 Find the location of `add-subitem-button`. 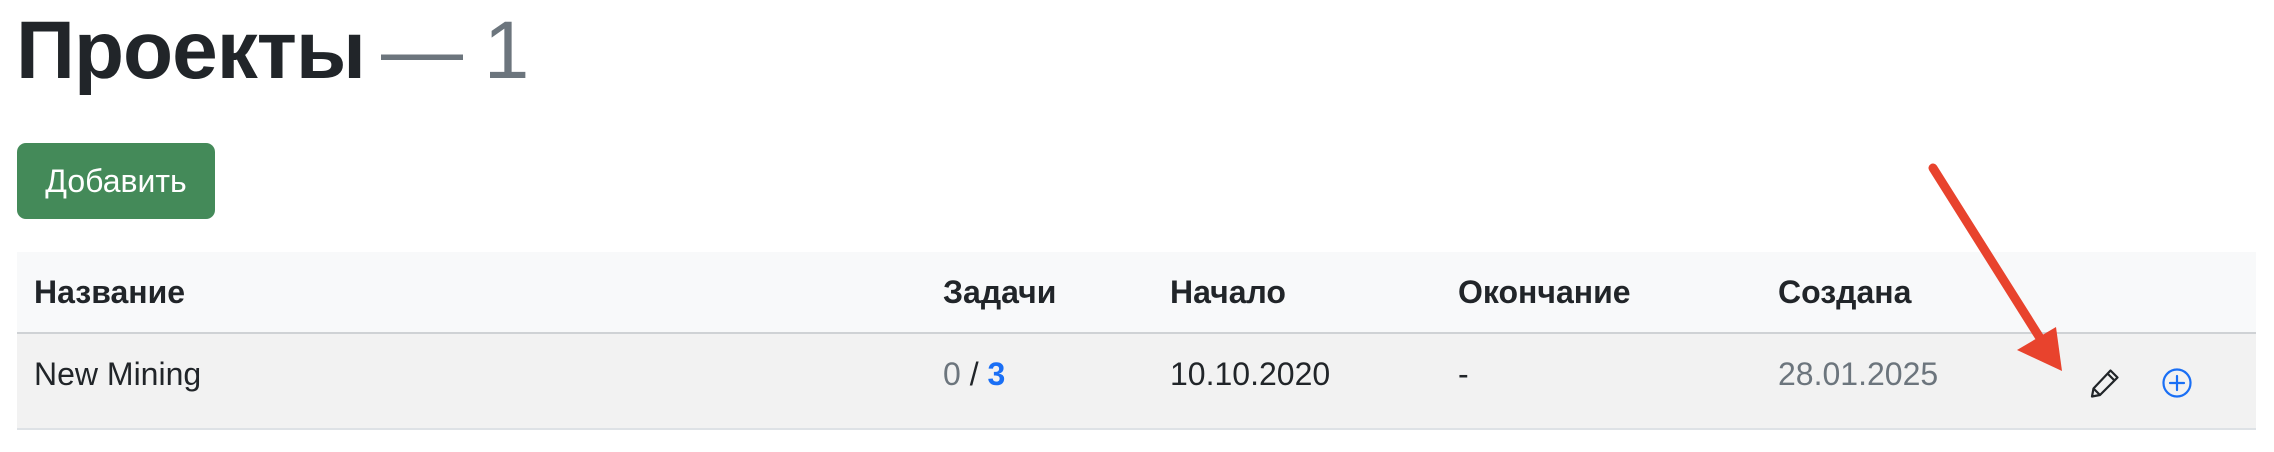

add-subitem-button is located at coordinates (2177, 385).